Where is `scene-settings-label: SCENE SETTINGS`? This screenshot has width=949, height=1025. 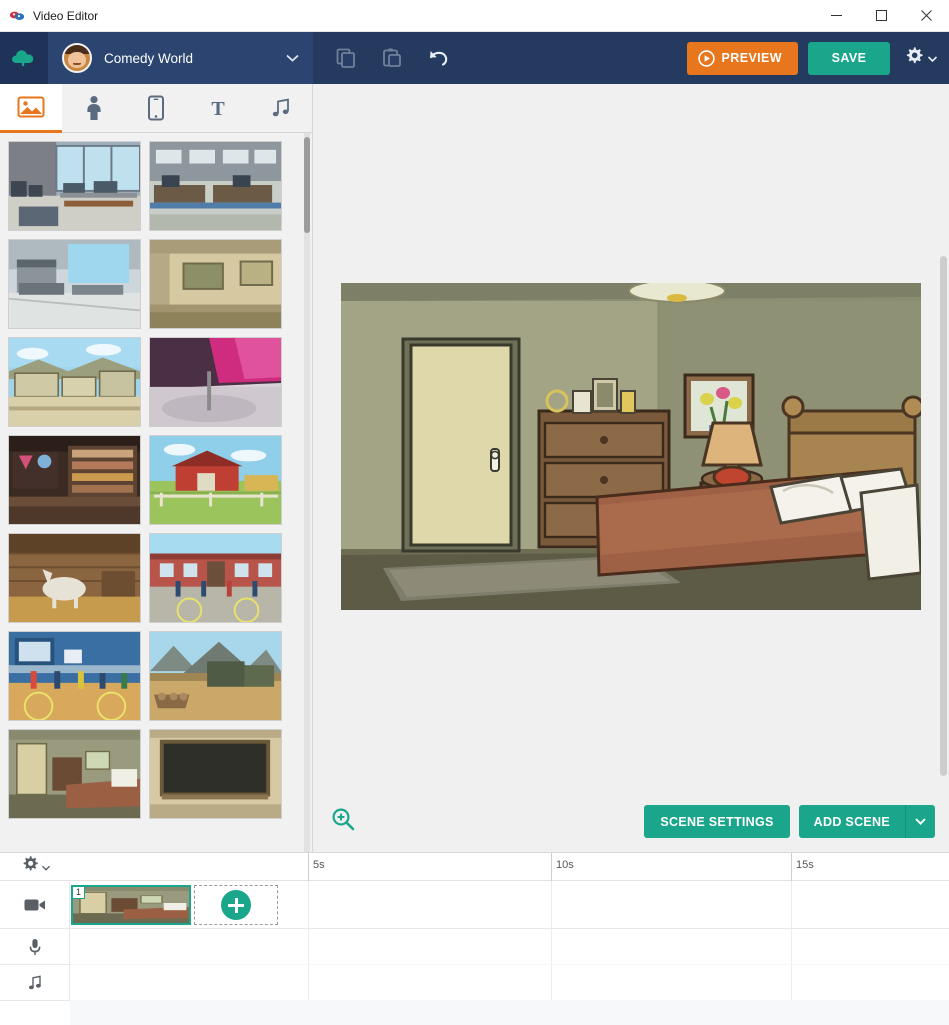 scene-settings-label: SCENE SETTINGS is located at coordinates (717, 821).